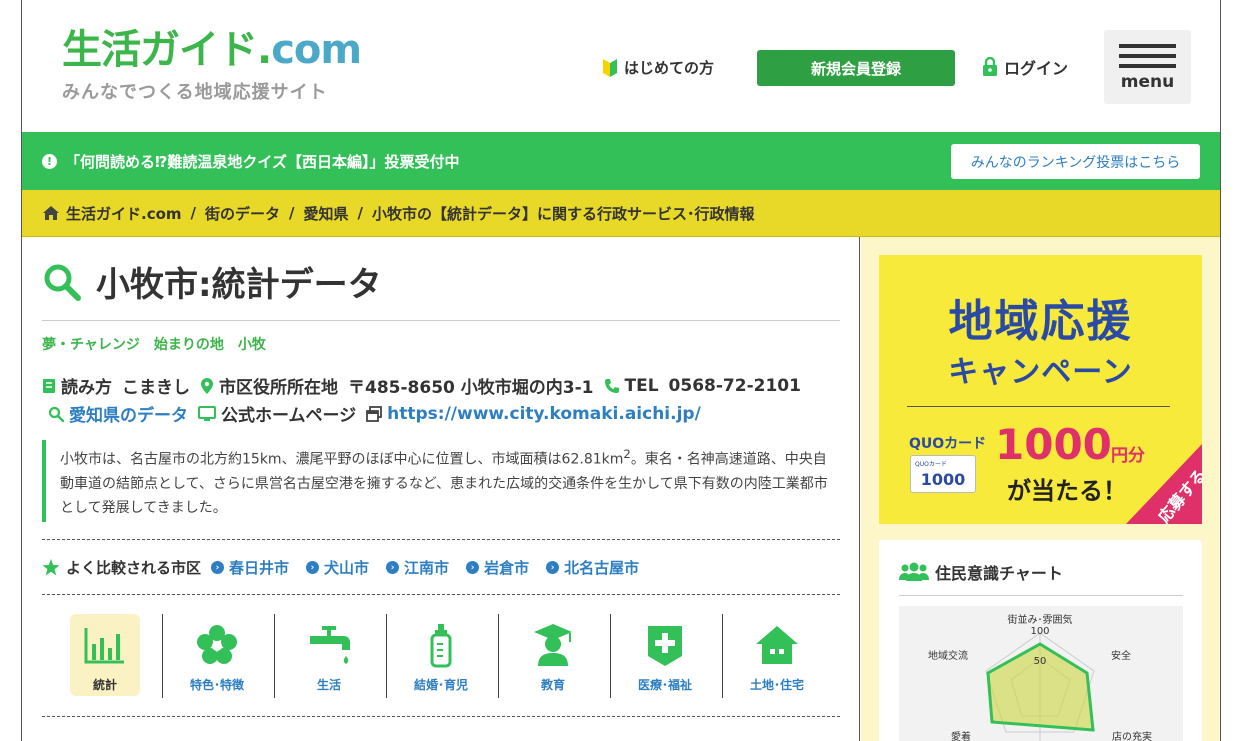 The height and width of the screenshot is (741, 1243). I want to click on radar-axis-townscape: 街並み･雰囲気, so click(1040, 619).